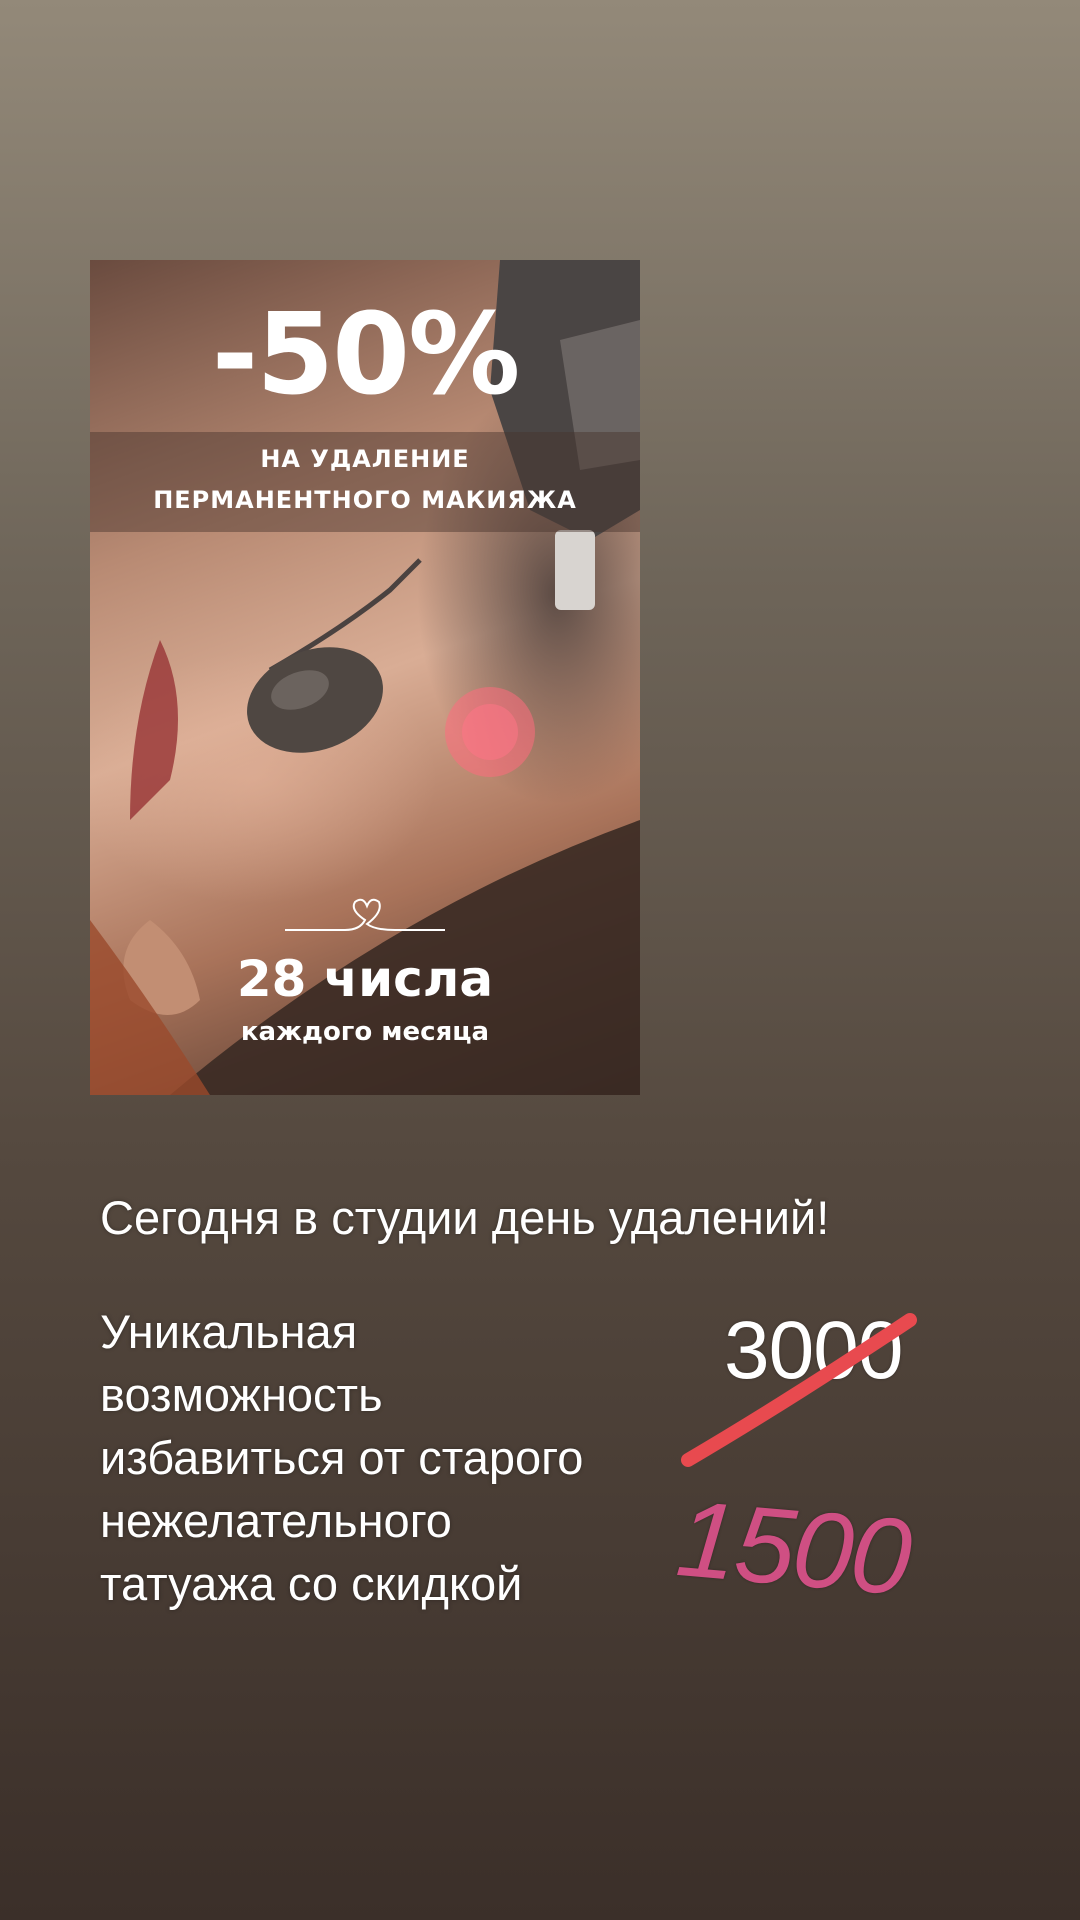  Describe the element at coordinates (229, 1331) in the screenshot. I see `story-body-line: Уникальная` at that location.